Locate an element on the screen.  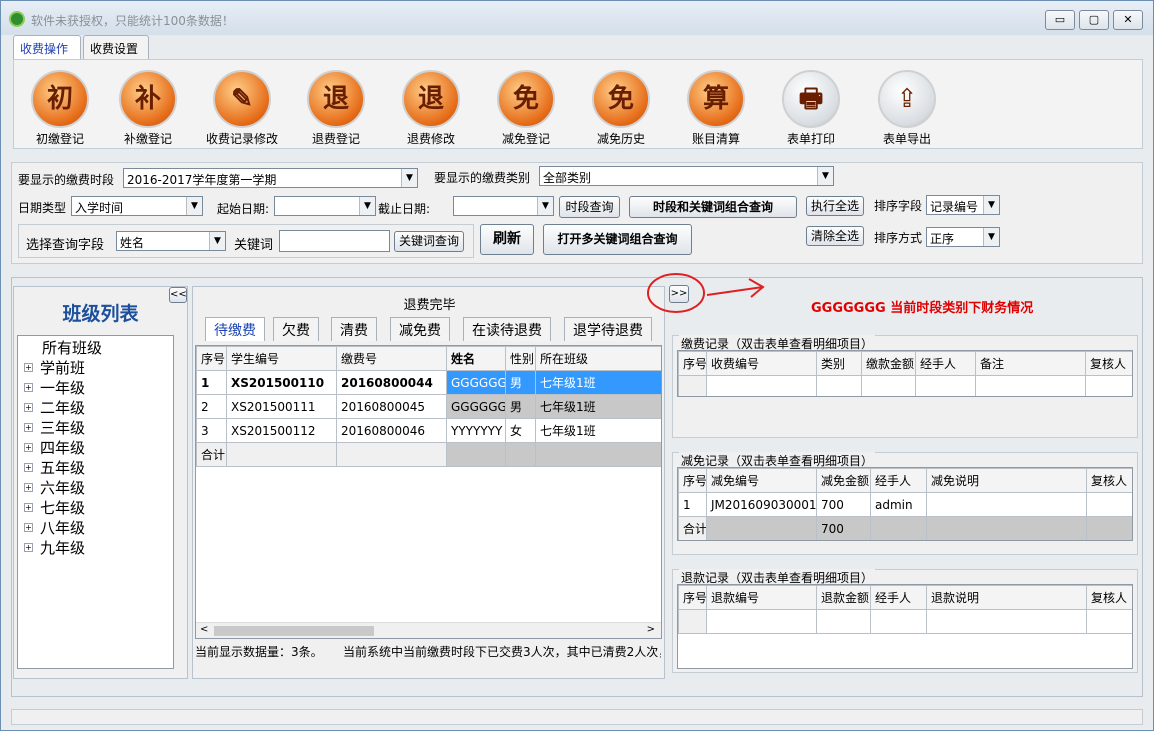
tab-fee-operations: 收费操作 is located at coordinates (47, 47).